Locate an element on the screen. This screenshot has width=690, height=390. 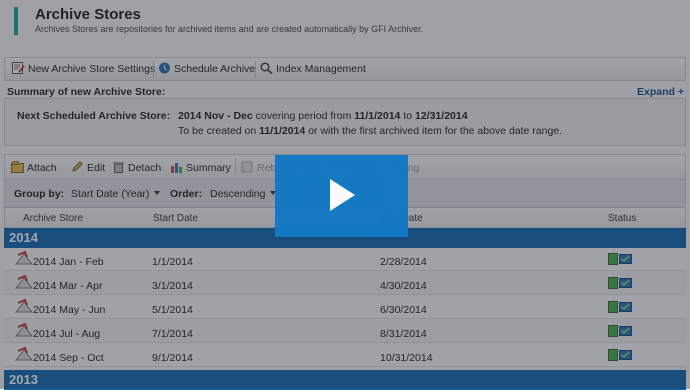
video-play-button is located at coordinates (341, 196).